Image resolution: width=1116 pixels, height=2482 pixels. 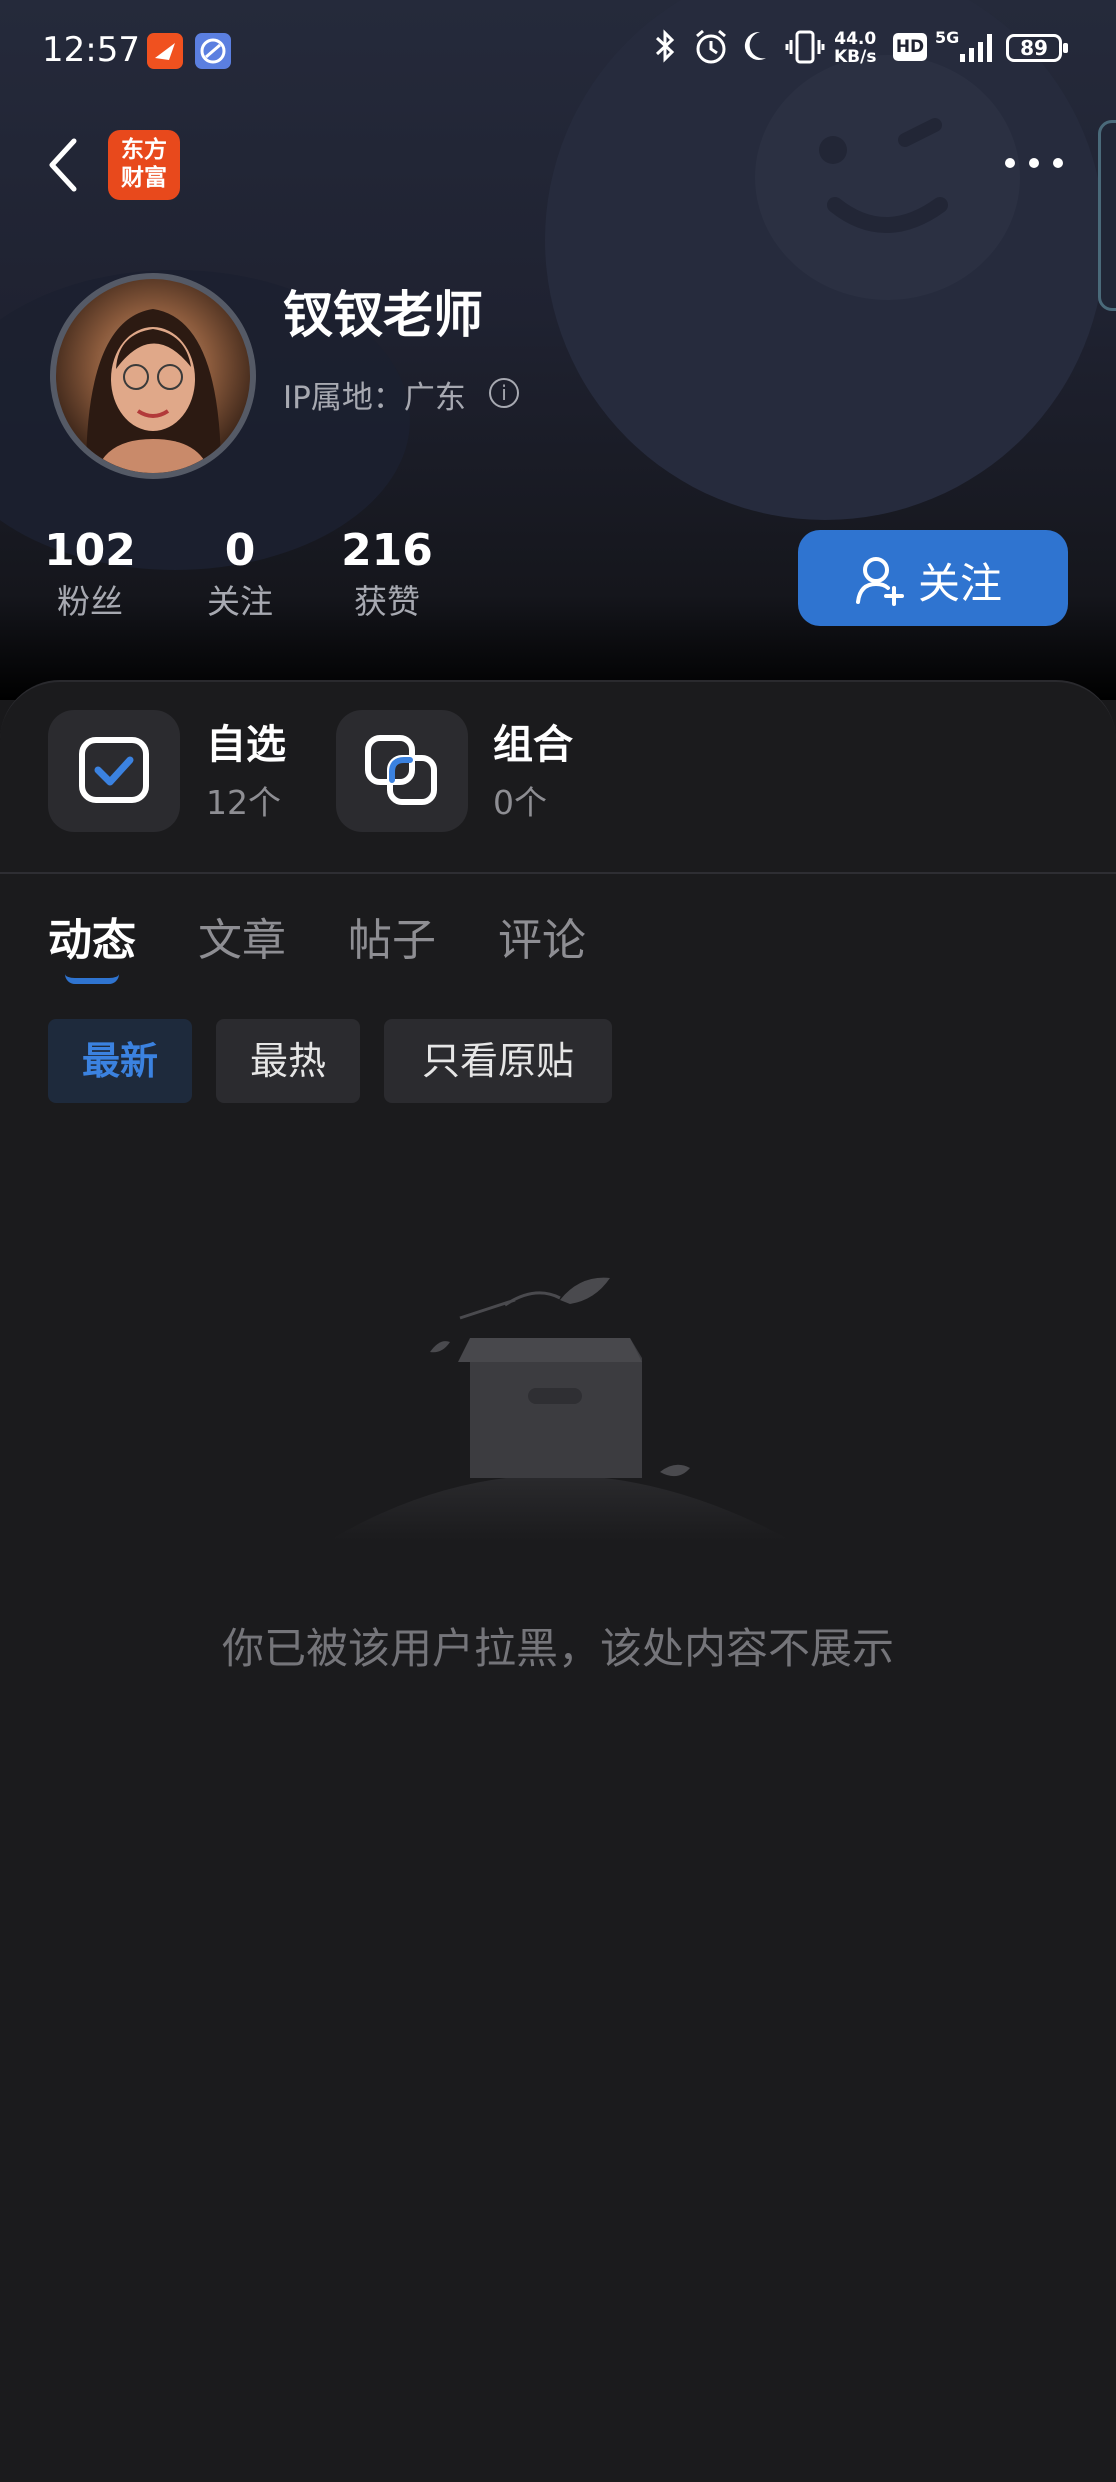 I want to click on battery-indicator: 89, so click(x=1037, y=48).